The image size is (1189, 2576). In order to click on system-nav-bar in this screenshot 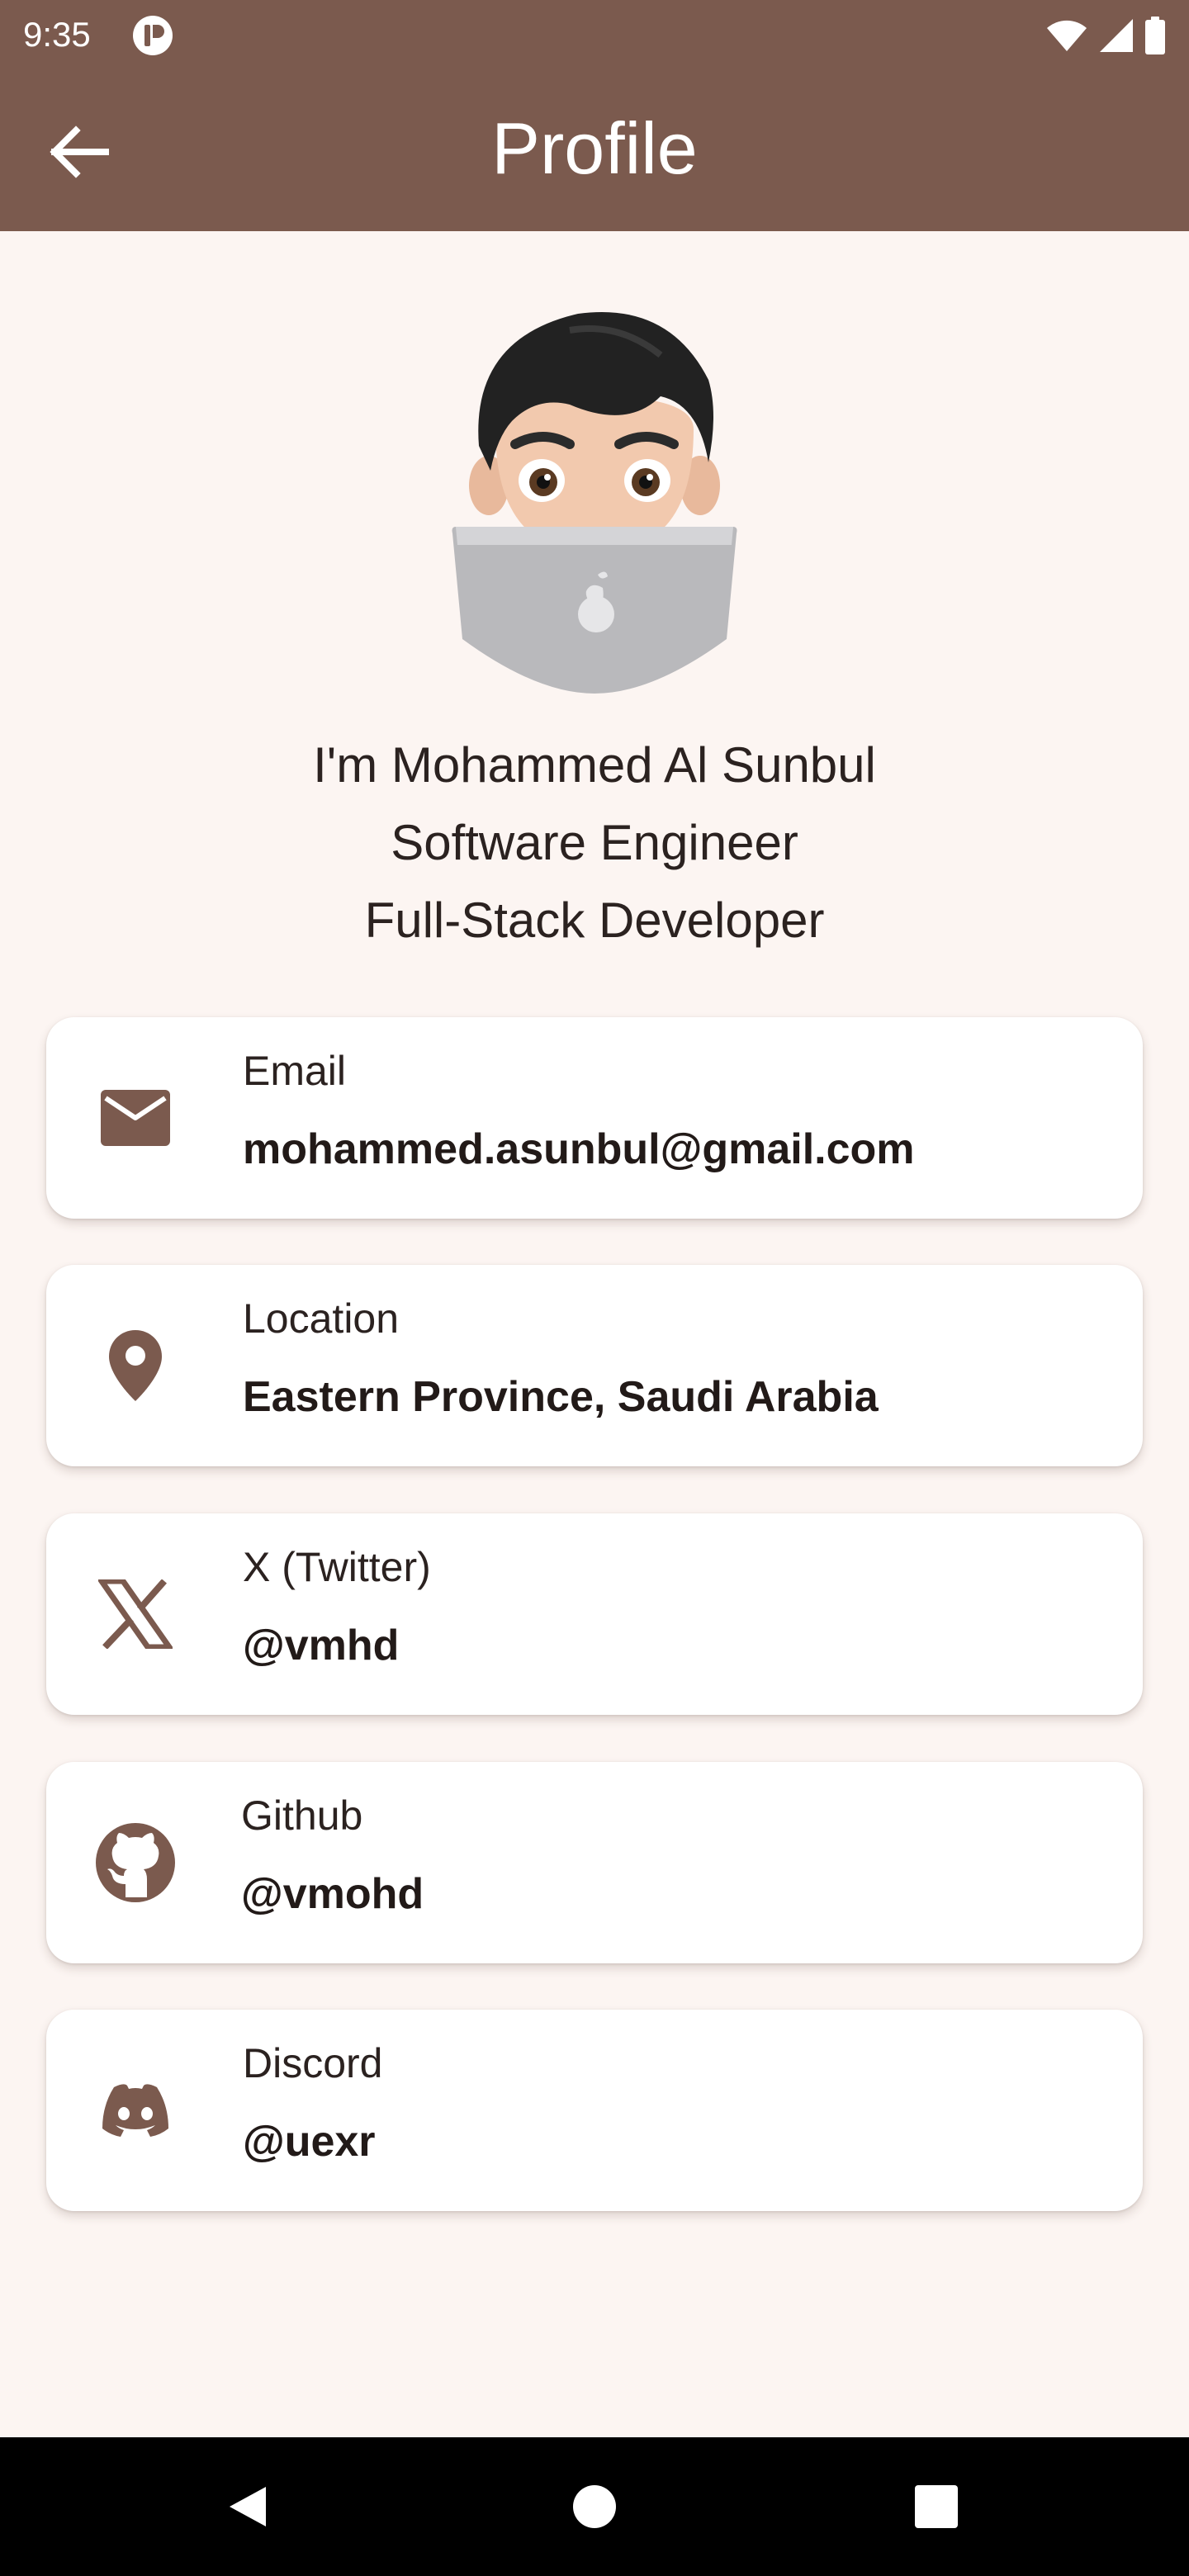, I will do `click(594, 2506)`.